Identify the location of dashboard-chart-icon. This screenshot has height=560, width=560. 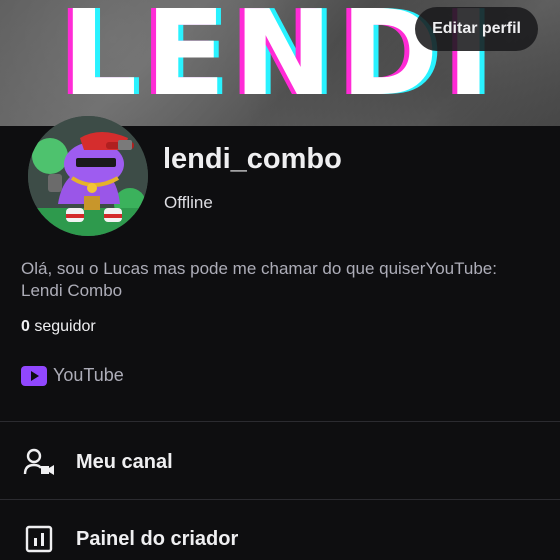
(39, 539).